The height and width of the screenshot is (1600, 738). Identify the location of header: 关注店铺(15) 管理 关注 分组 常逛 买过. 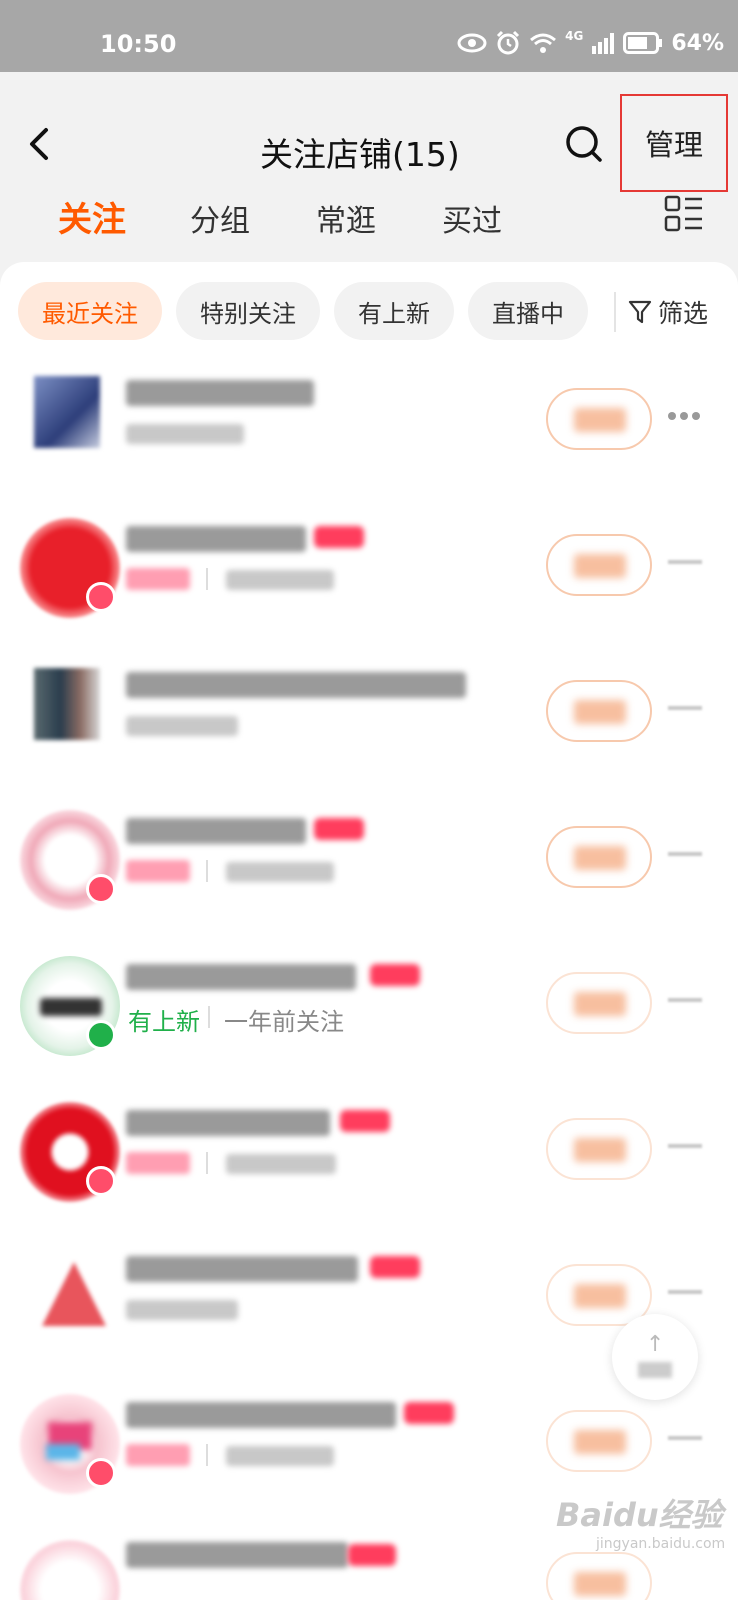
(369, 167).